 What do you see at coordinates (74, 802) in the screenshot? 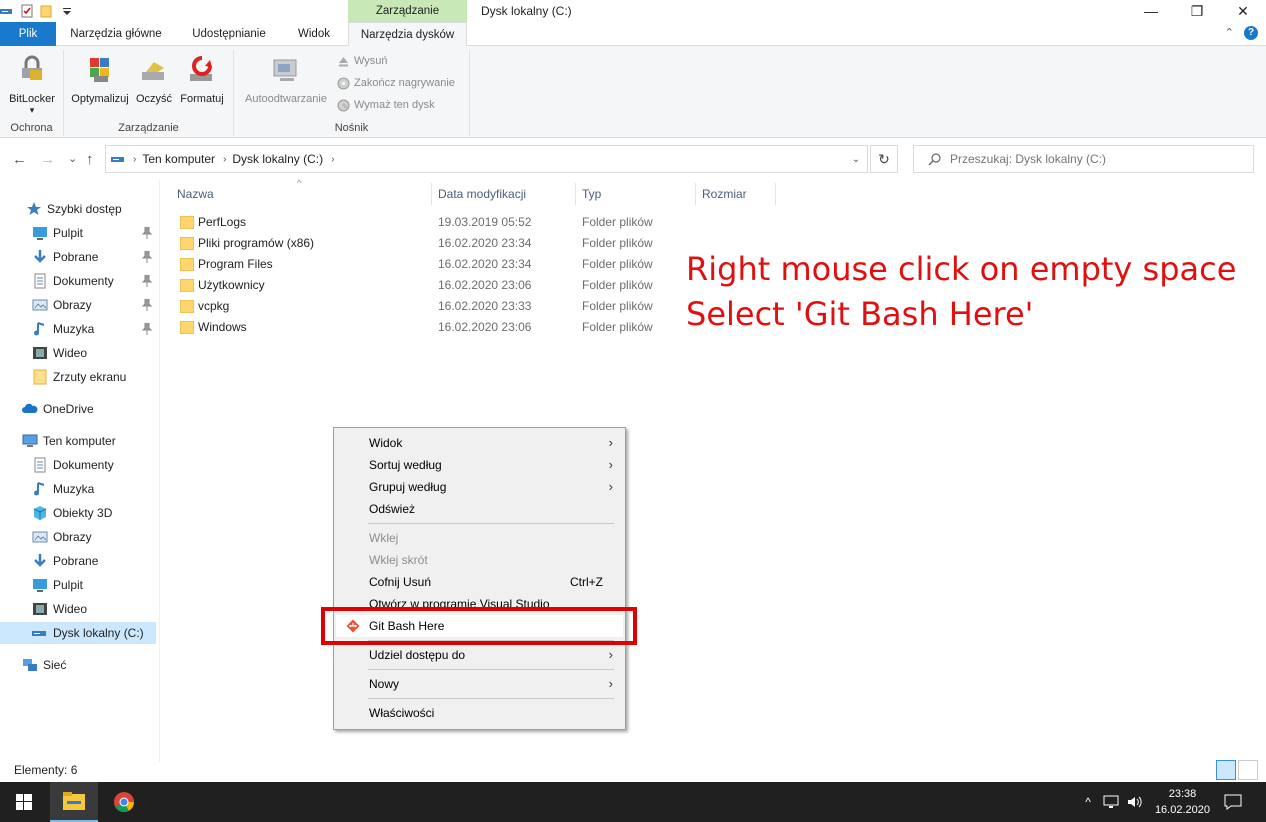
I see `taskbar-file-explorer` at bounding box center [74, 802].